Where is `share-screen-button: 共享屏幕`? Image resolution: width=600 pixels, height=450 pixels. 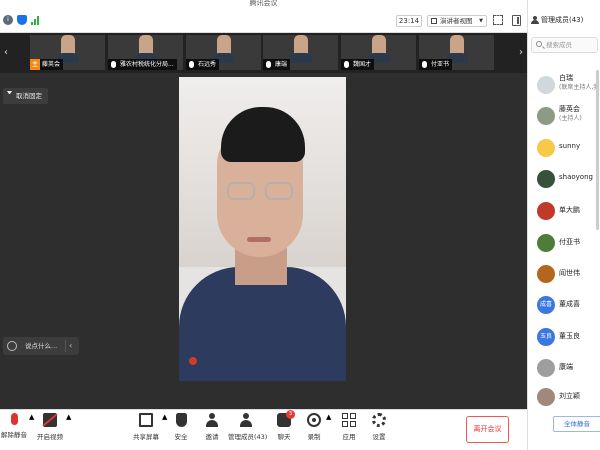
share-screen-button: 共享屏幕 is located at coordinates (146, 427).